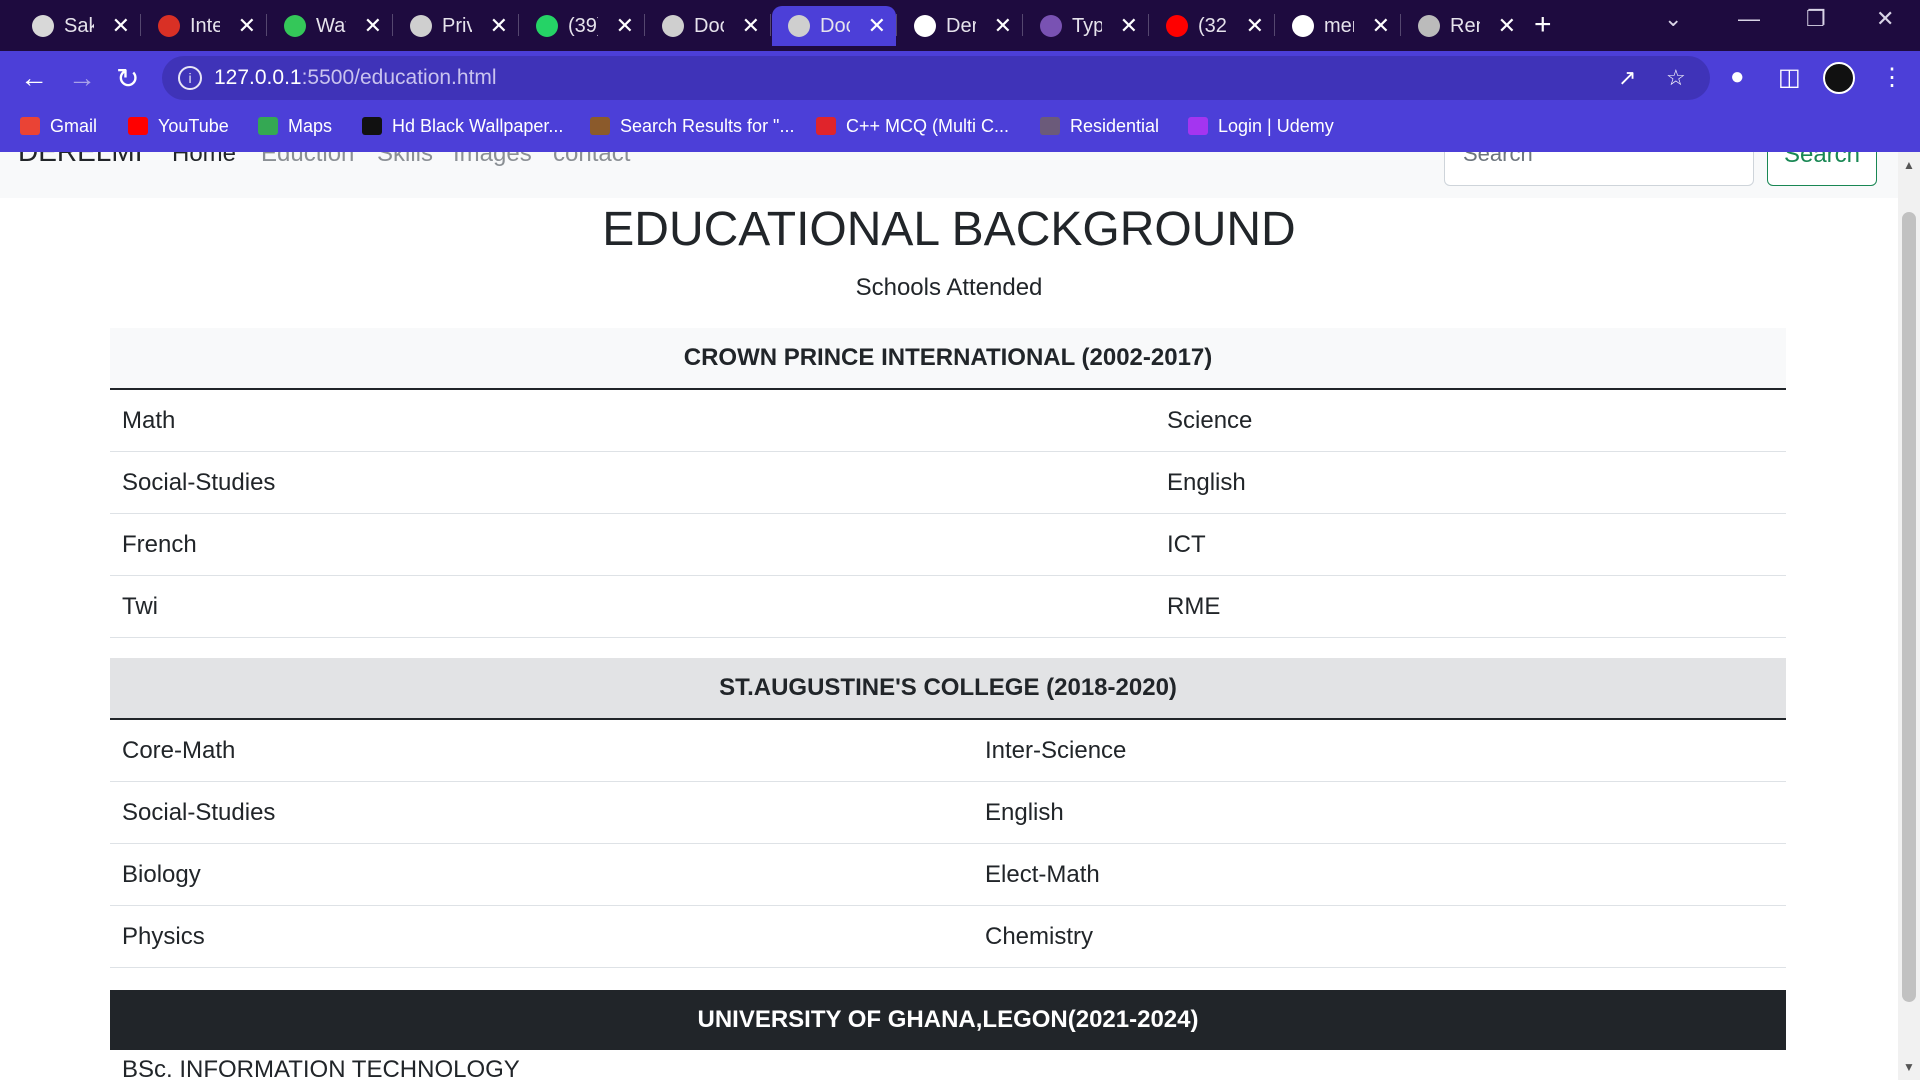 This screenshot has width=1920, height=1080. Describe the element at coordinates (1051, 26) in the screenshot. I see `bootstrap-icon` at that location.